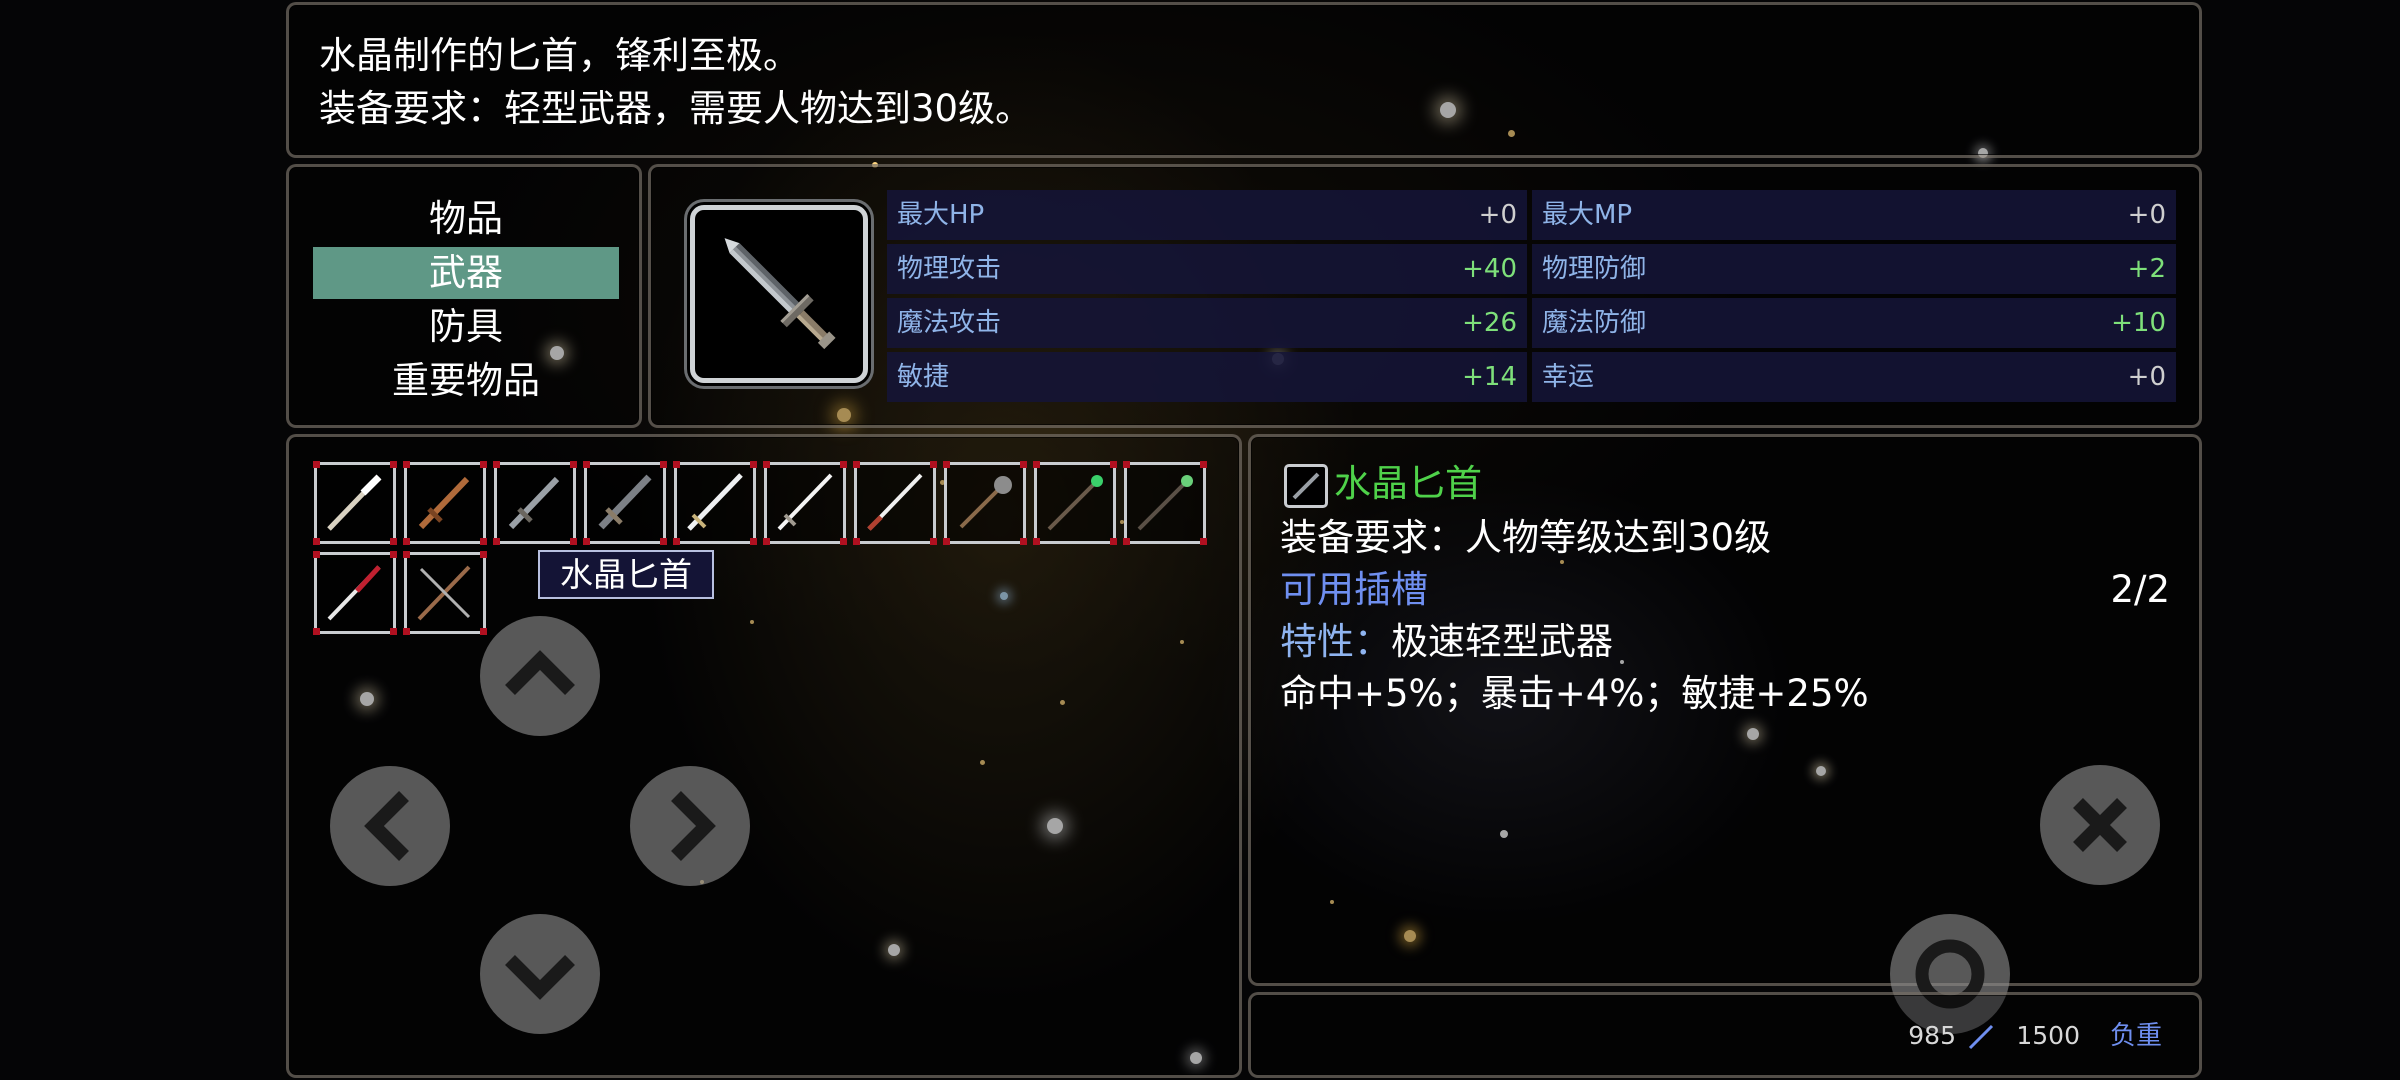 This screenshot has height=1080, width=2400. I want to click on stat-mag-atk: 魔法攻击 +26, so click(1207, 323).